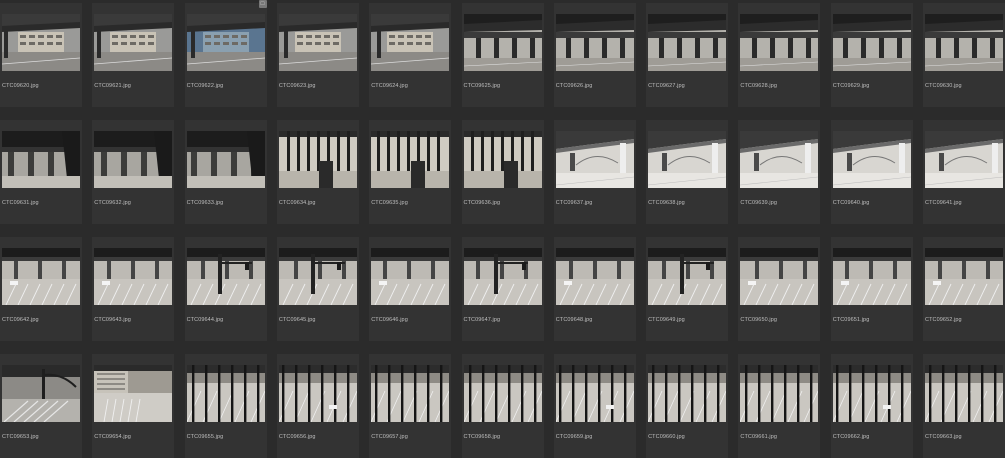  I want to click on thumbnail-cell: CTC09649.jpg, so click(687, 289).